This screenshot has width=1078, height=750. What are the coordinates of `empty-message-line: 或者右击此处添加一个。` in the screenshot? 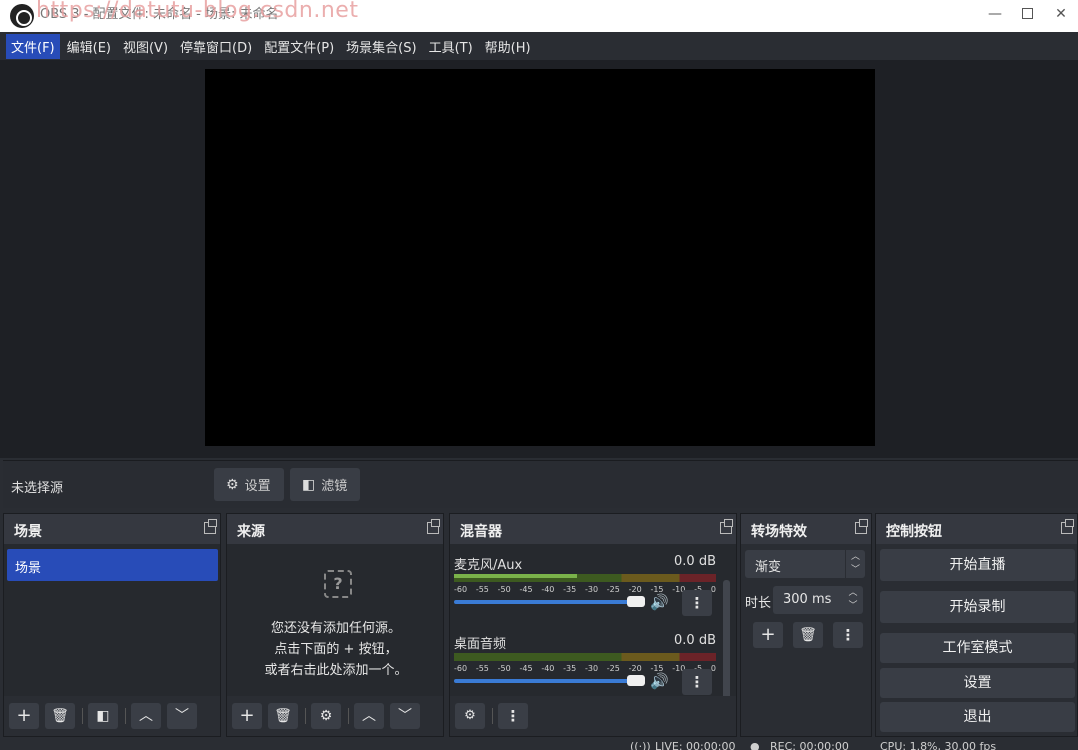 It's located at (336, 670).